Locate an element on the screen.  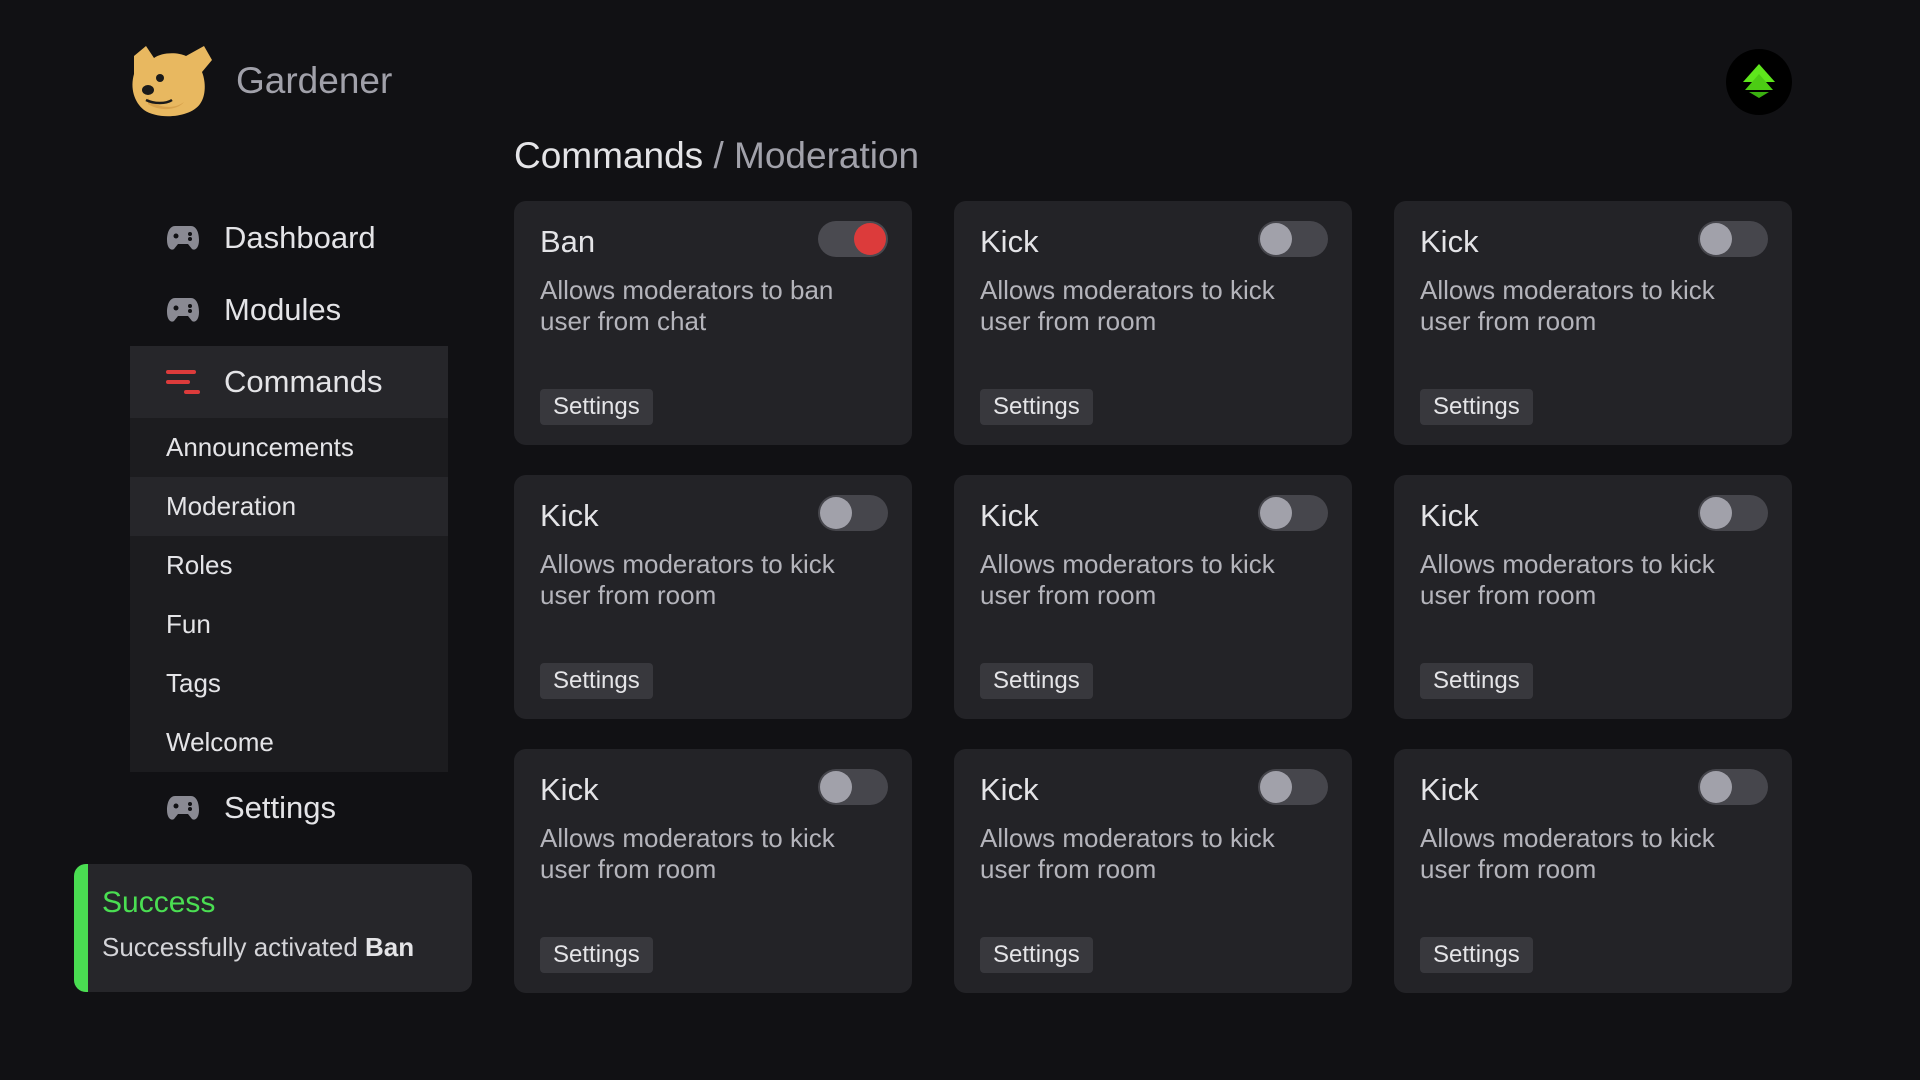
toast-accent-bar is located at coordinates (81, 928).